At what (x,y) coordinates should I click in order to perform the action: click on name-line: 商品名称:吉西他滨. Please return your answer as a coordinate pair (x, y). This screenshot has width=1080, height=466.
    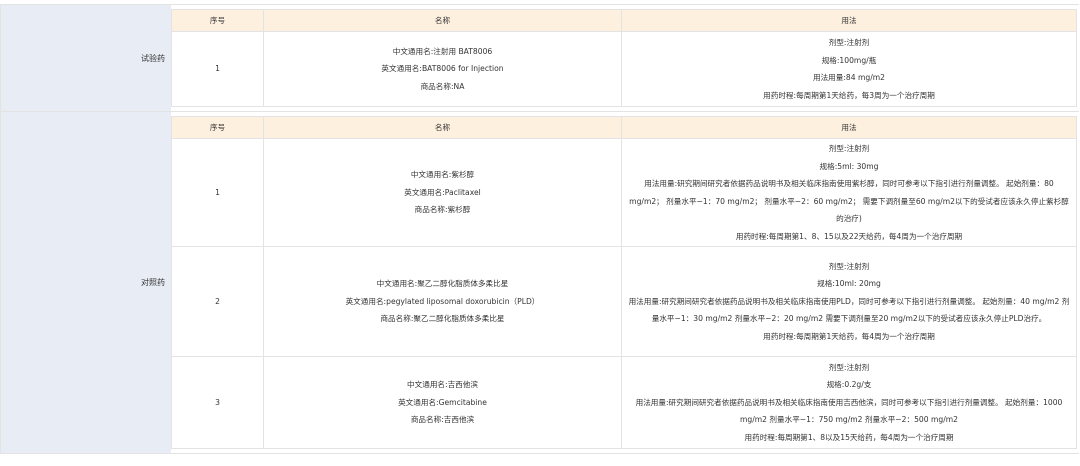
    Looking at the image, I should click on (442, 420).